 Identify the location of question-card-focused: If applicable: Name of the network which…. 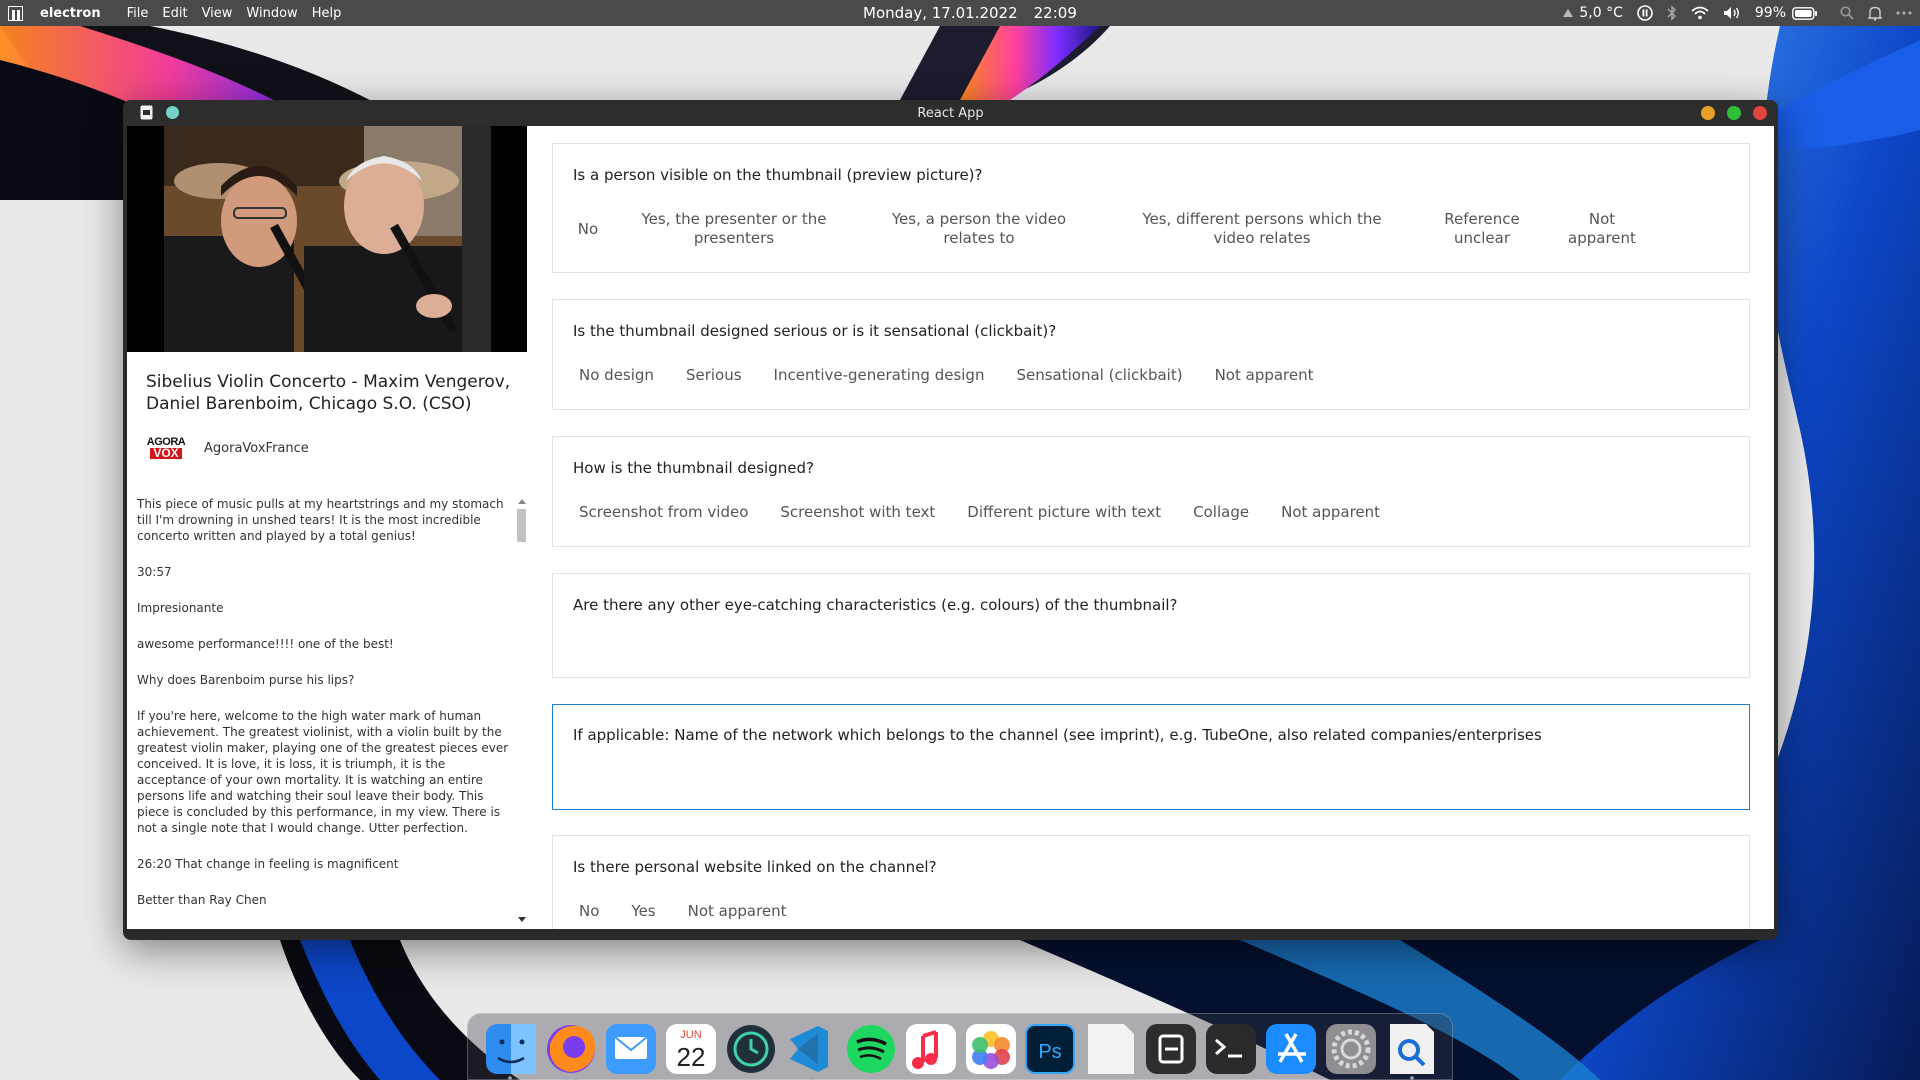
(1151, 757).